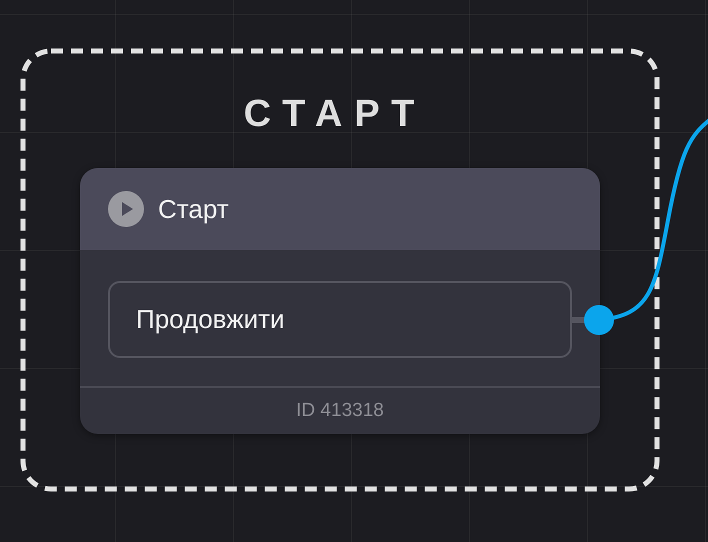 The image size is (708, 542). I want to click on play-icon, so click(126, 209).